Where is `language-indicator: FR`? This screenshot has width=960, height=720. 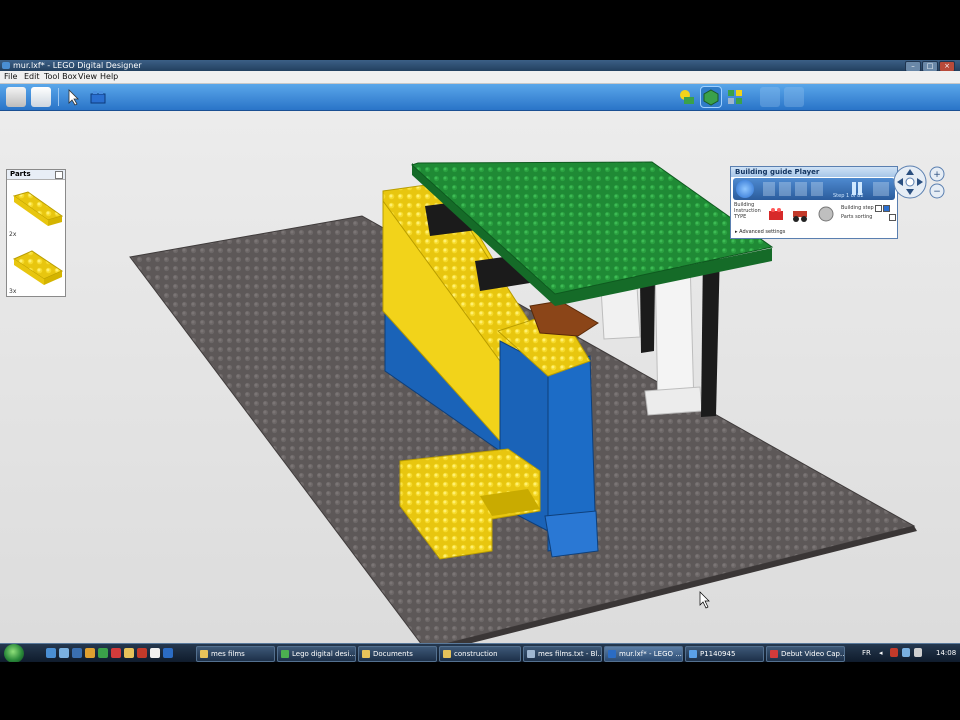
language-indicator: FR is located at coordinates (866, 653).